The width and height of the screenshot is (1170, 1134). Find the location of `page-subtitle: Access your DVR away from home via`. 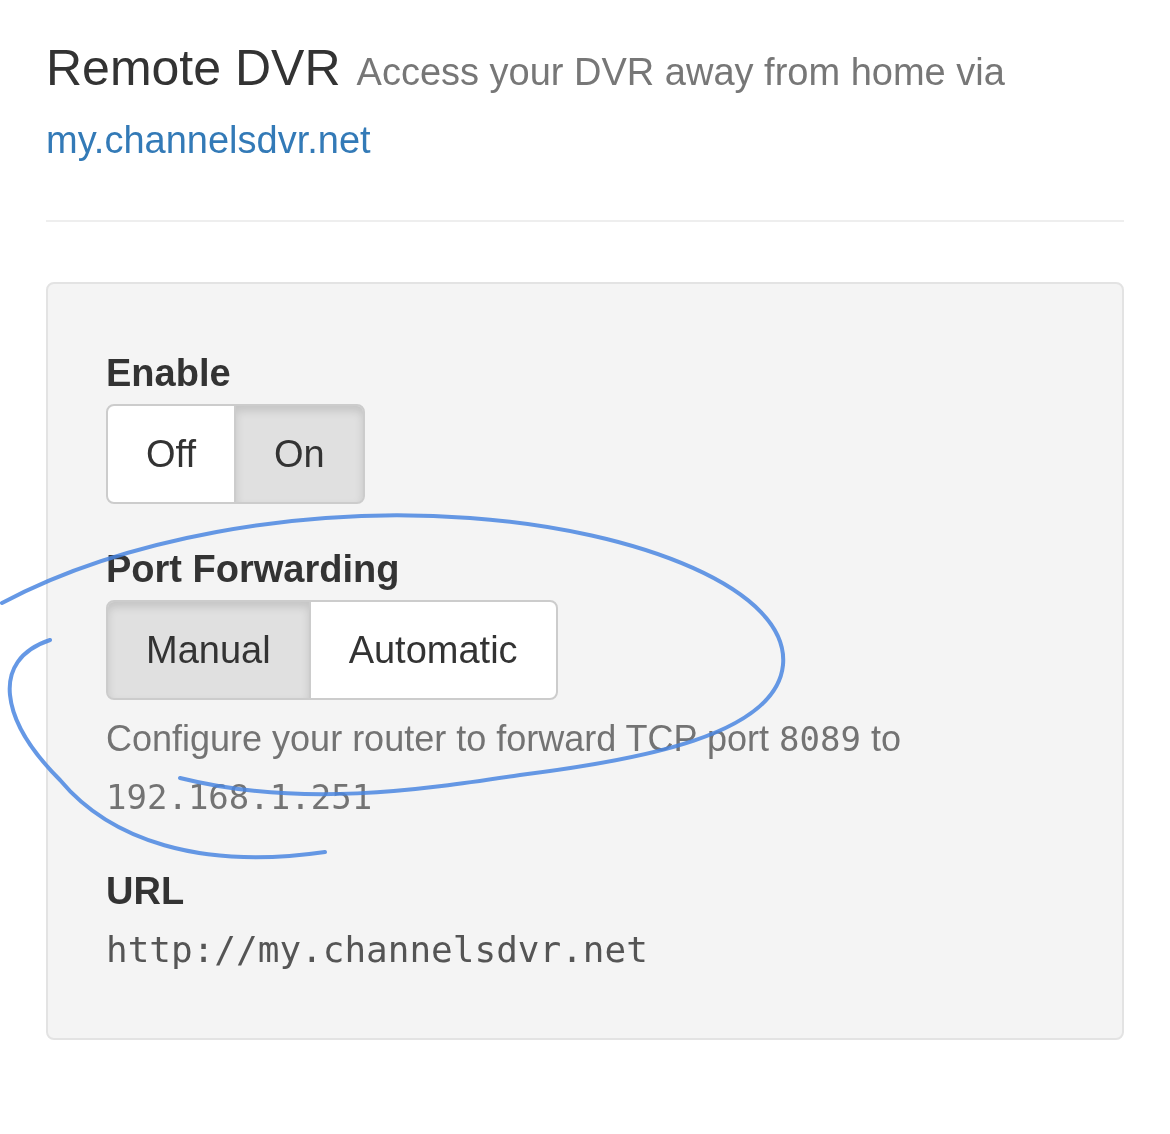

page-subtitle: Access your DVR away from home via is located at coordinates (680, 72).